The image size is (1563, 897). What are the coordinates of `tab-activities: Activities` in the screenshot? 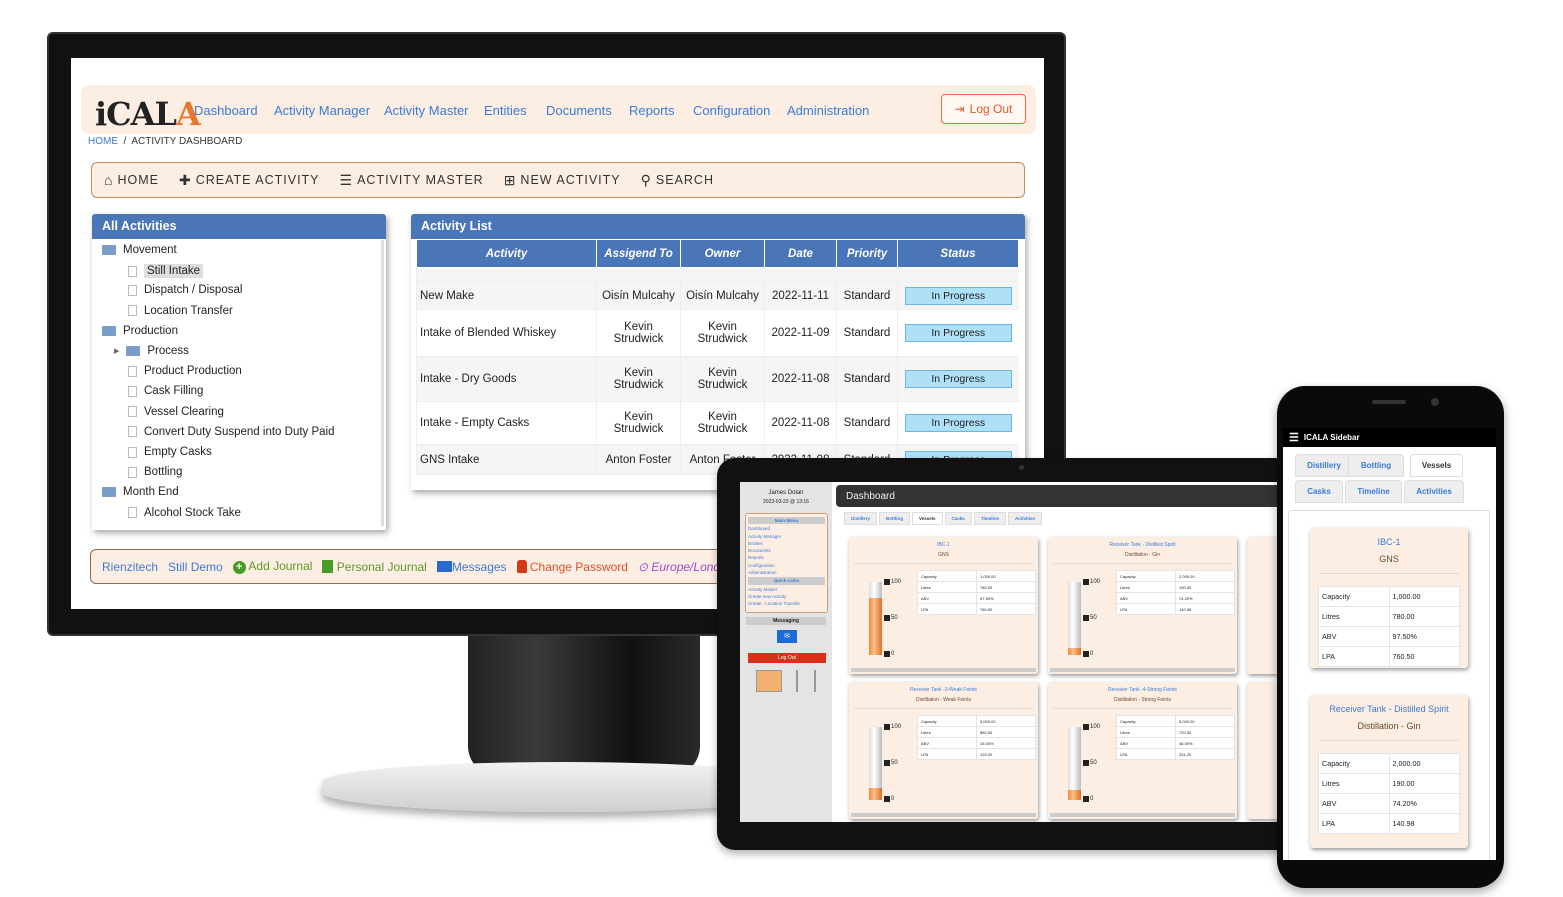 It's located at (1025, 518).